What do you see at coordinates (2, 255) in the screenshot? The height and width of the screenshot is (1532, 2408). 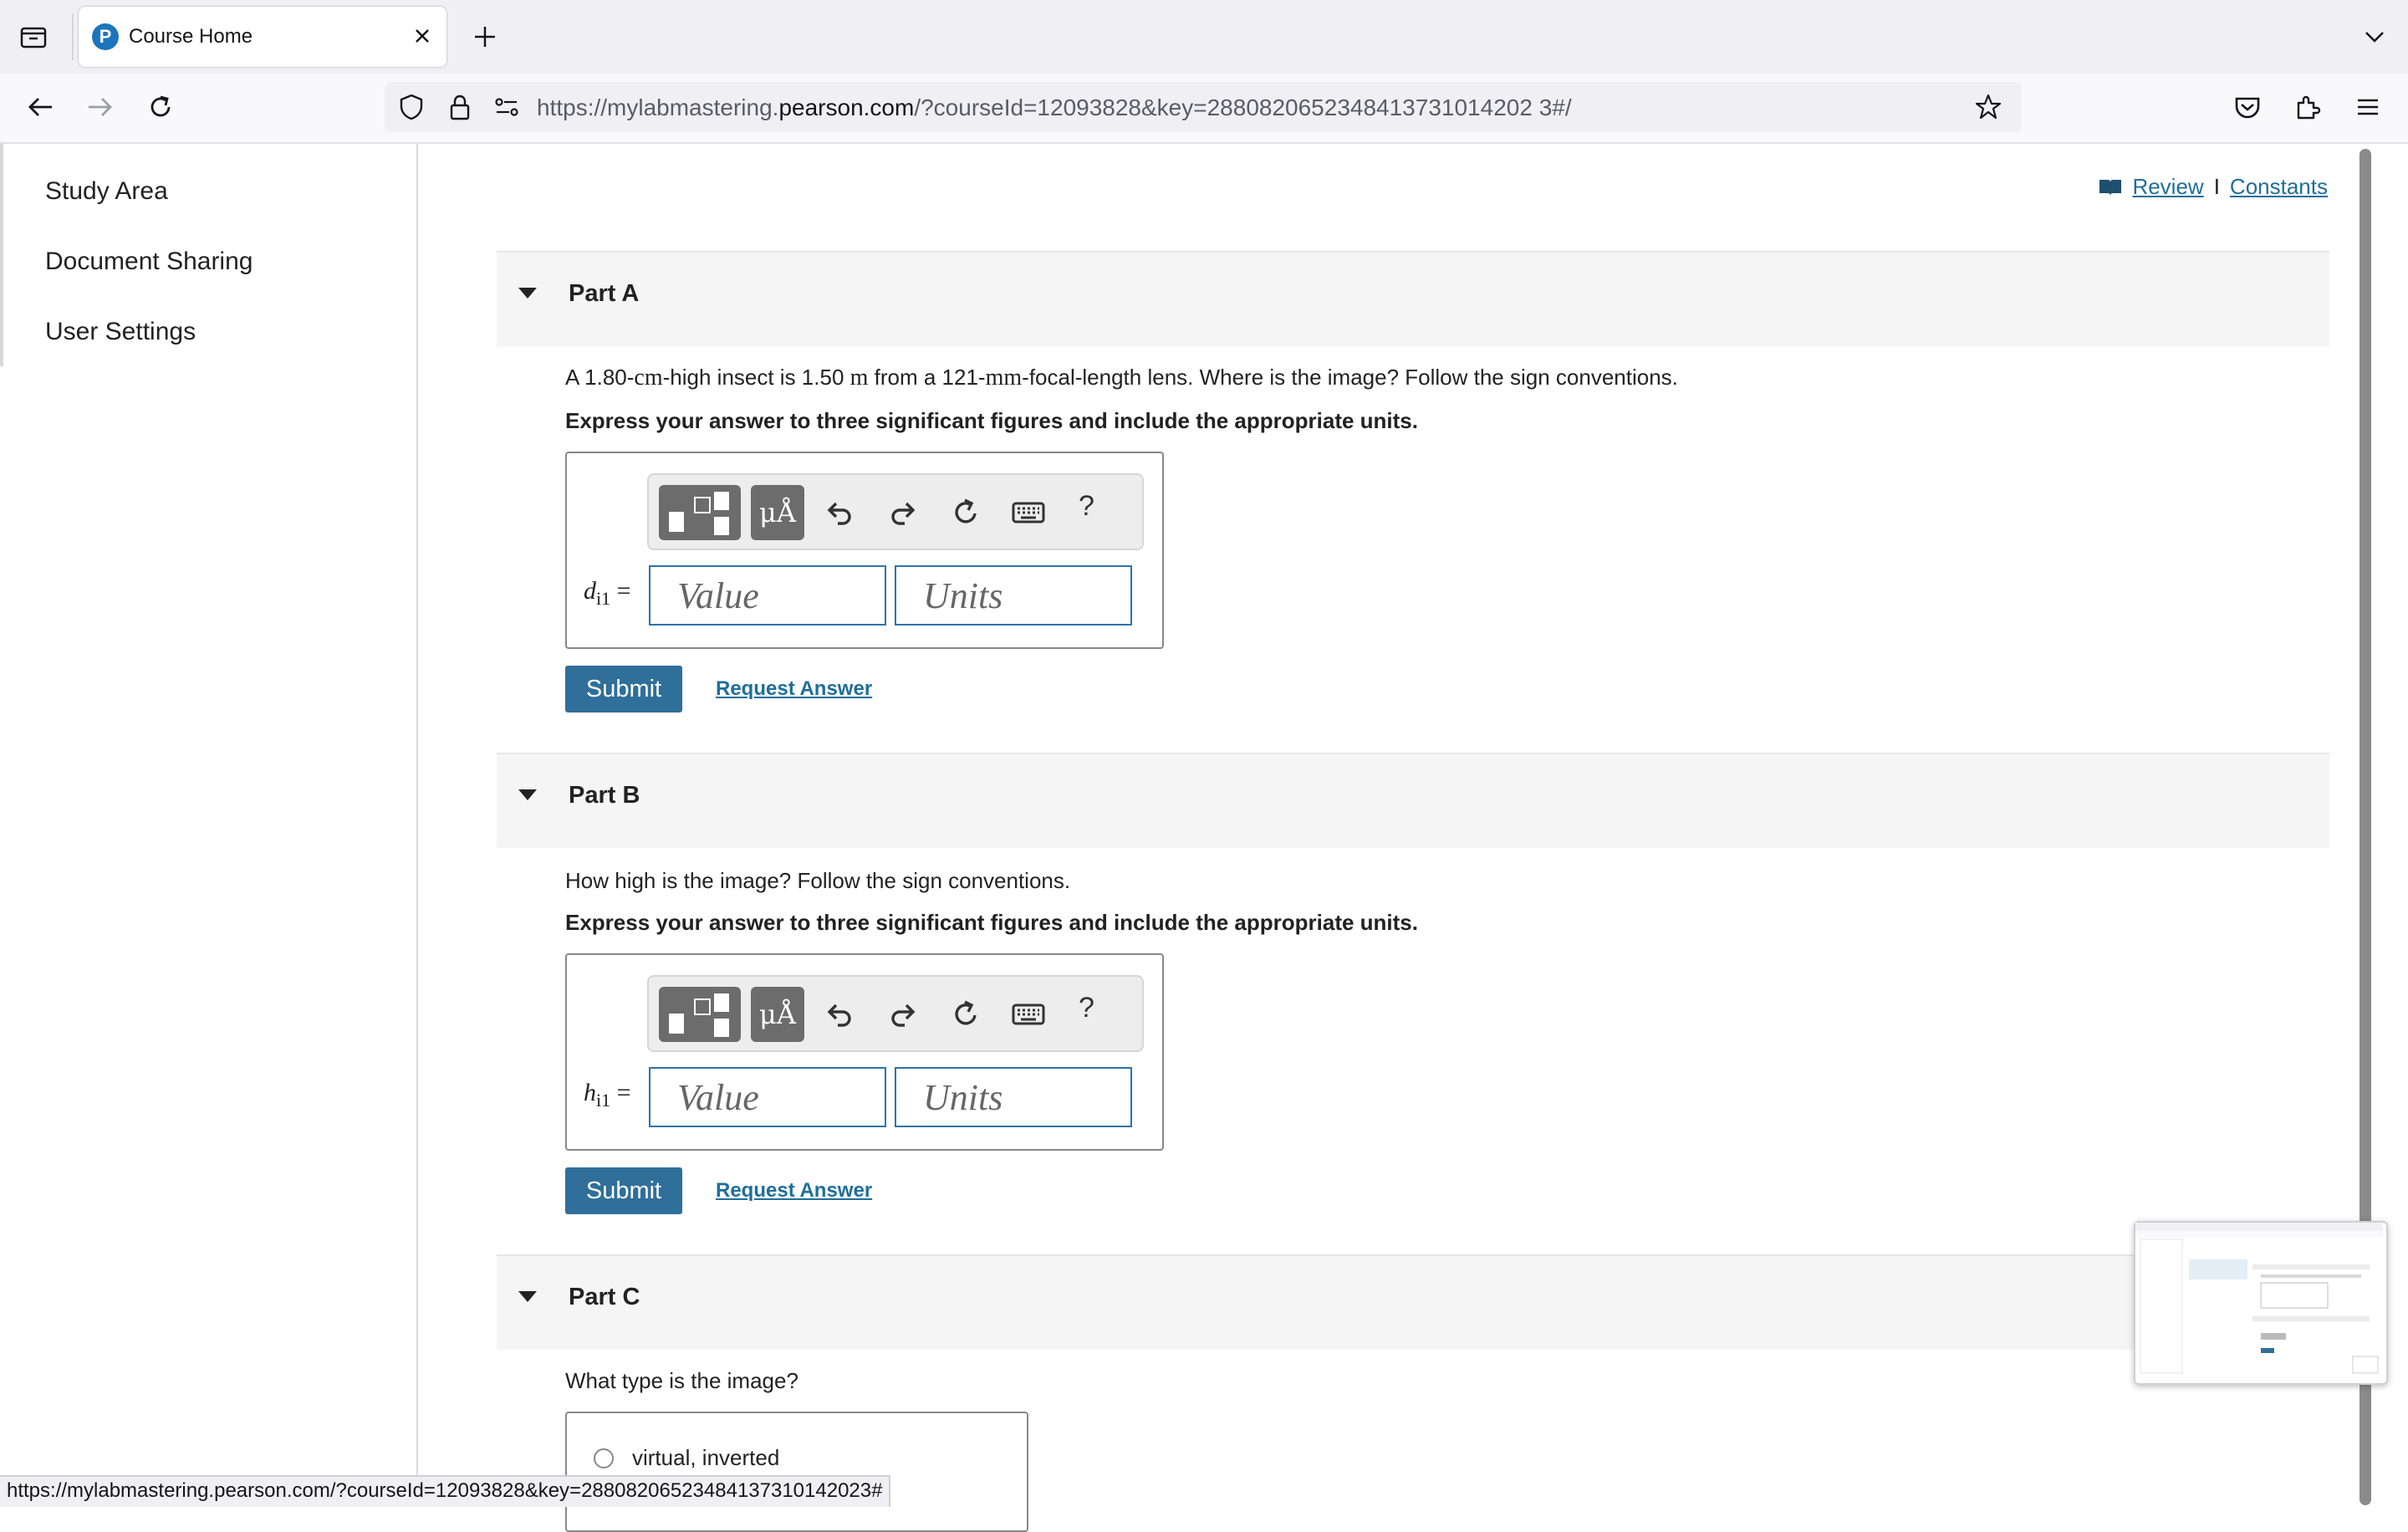 I see `sidebar-accent` at bounding box center [2, 255].